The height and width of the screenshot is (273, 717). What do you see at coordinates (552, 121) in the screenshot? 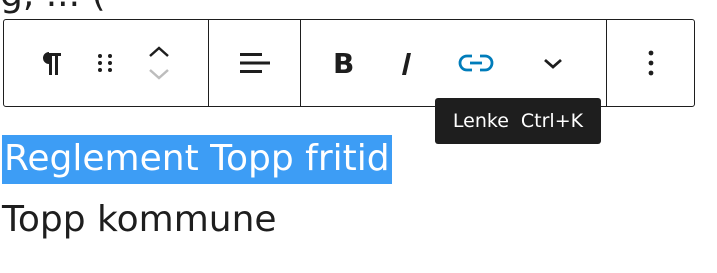
I see `tooltip-shortcut: Ctrl+K` at bounding box center [552, 121].